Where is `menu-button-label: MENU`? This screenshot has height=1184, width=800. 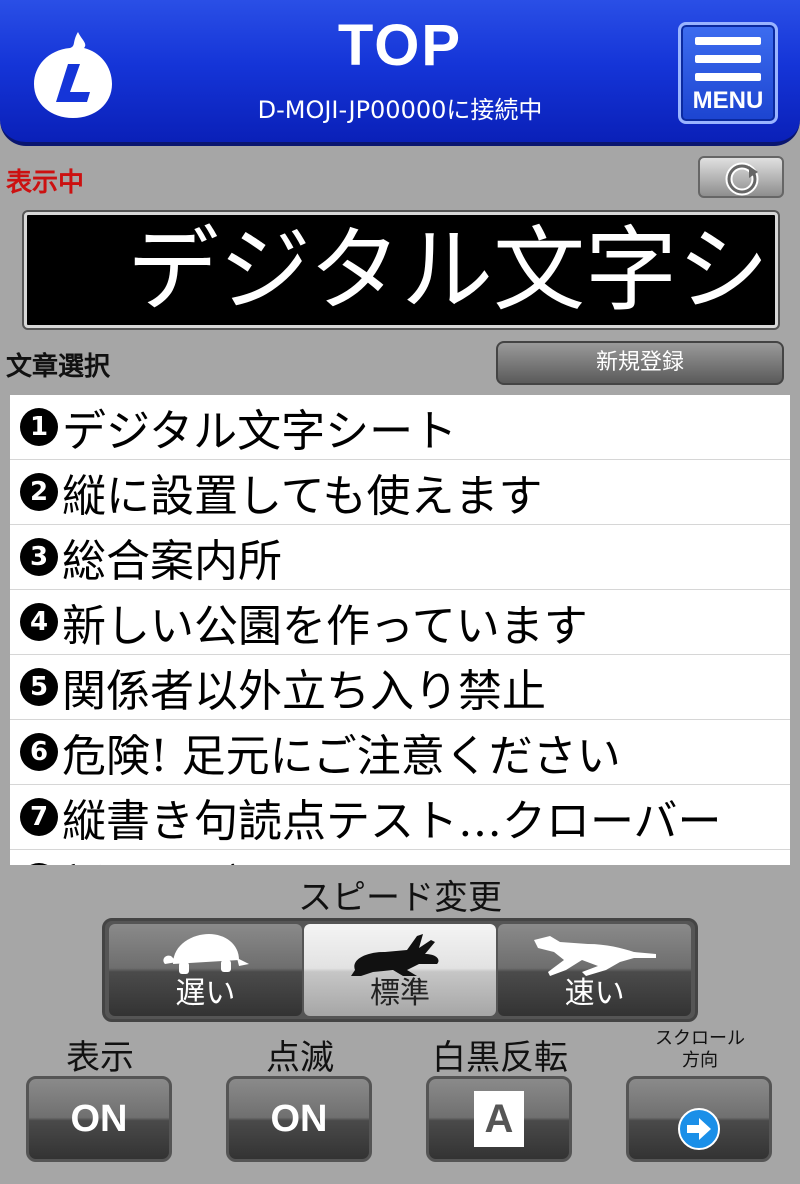 menu-button-label: MENU is located at coordinates (728, 100).